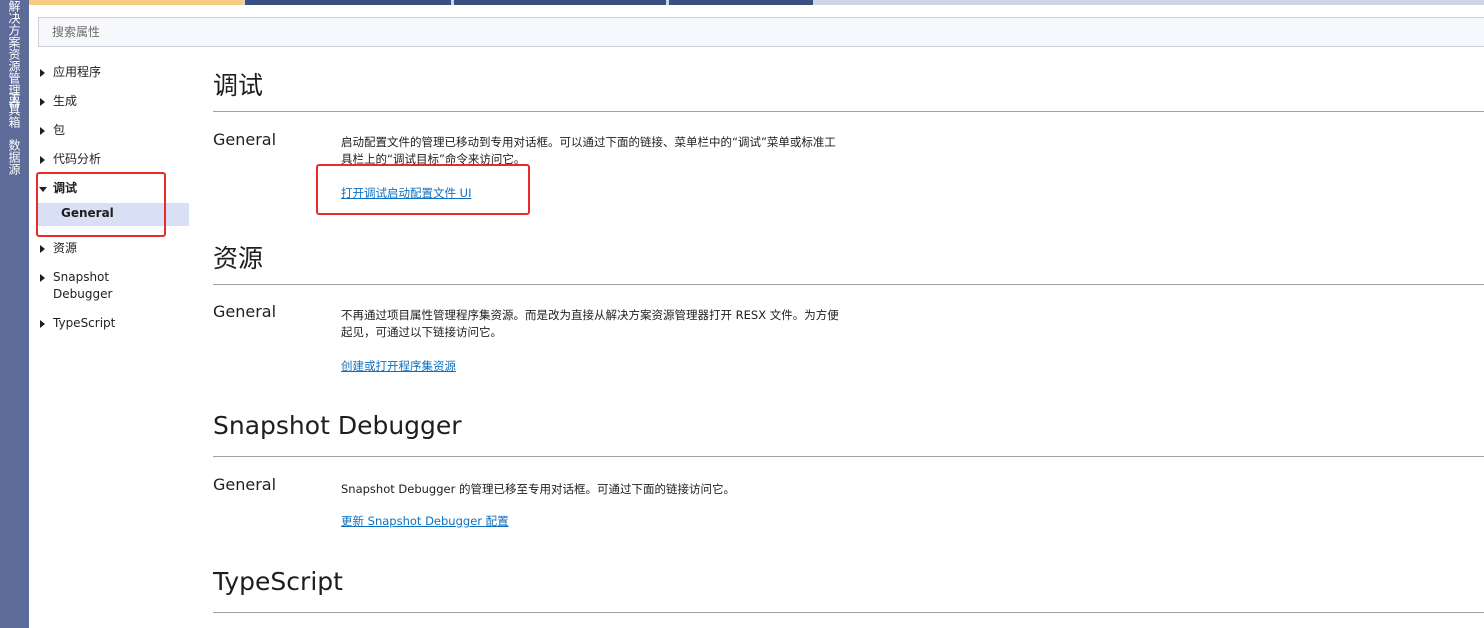  Describe the element at coordinates (238, 85) in the screenshot. I see `section-title: 调试` at that location.